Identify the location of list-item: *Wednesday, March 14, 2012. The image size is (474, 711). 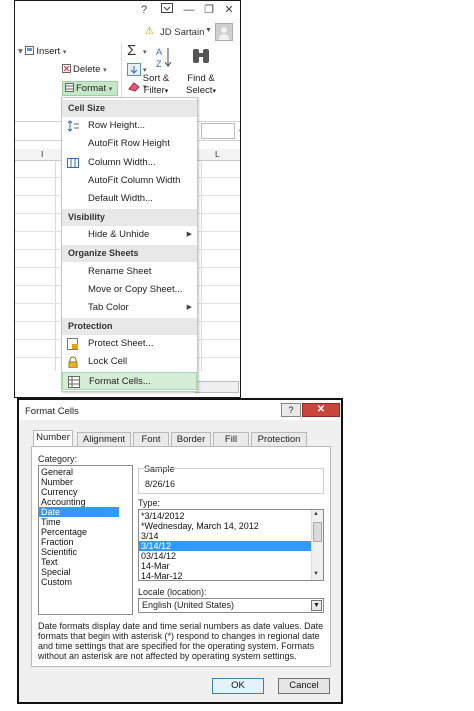
(225, 526).